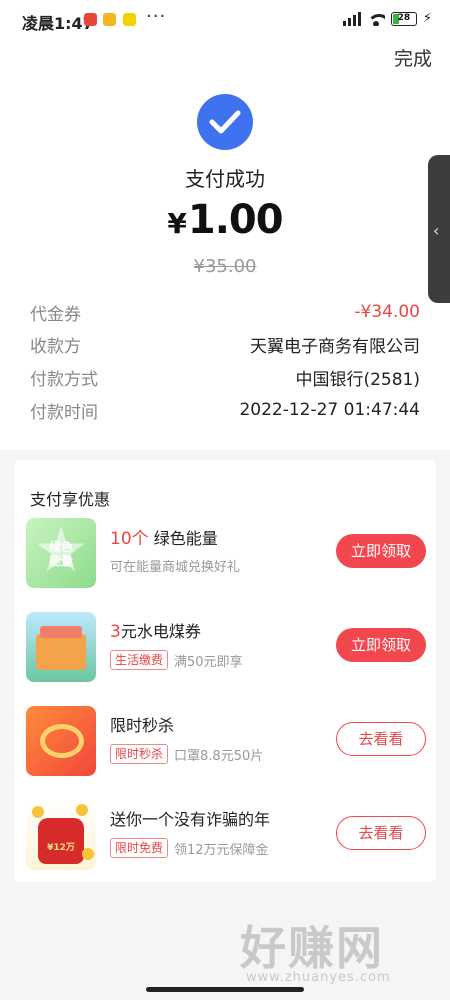 The height and width of the screenshot is (1000, 450). Describe the element at coordinates (115, 632) in the screenshot. I see `offer-highlight: 3` at that location.